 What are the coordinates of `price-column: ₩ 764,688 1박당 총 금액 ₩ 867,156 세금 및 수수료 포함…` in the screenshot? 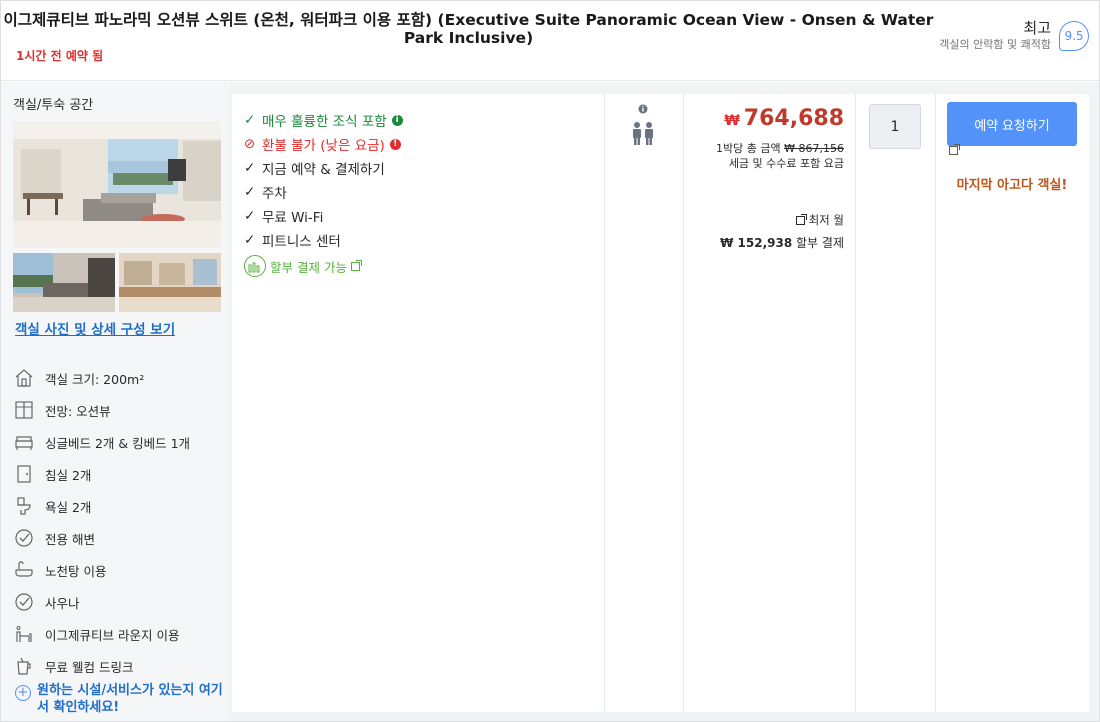 It's located at (769, 403).